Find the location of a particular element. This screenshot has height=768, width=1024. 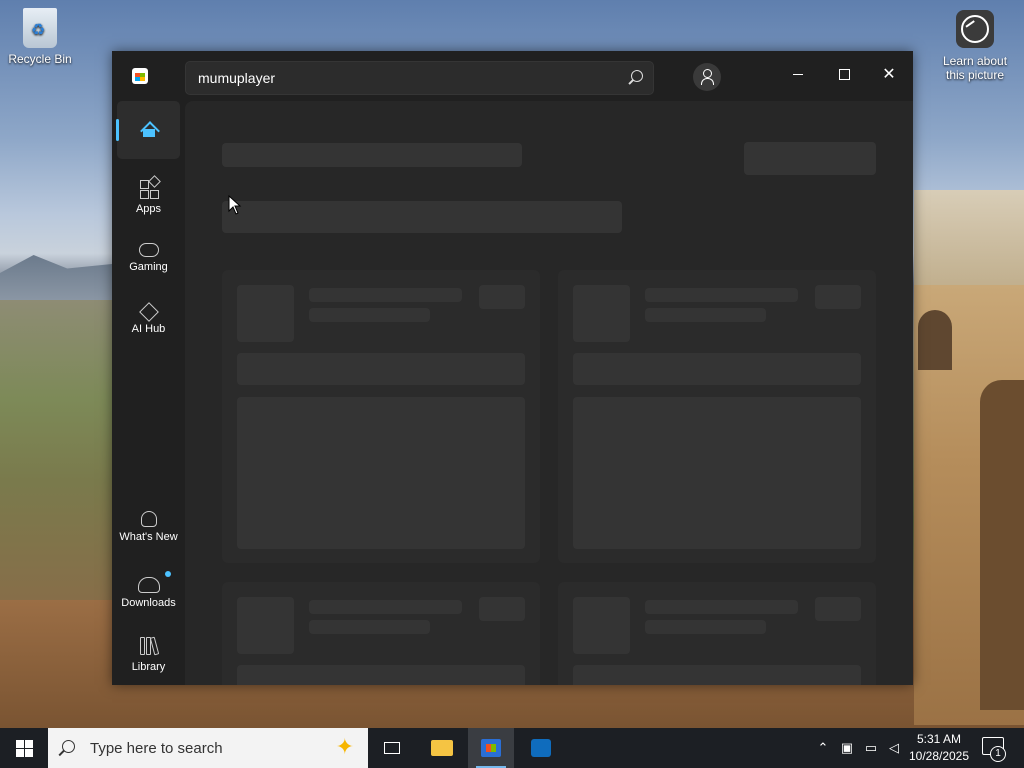

chevron-up-icon: ⌃ is located at coordinates (823, 747).